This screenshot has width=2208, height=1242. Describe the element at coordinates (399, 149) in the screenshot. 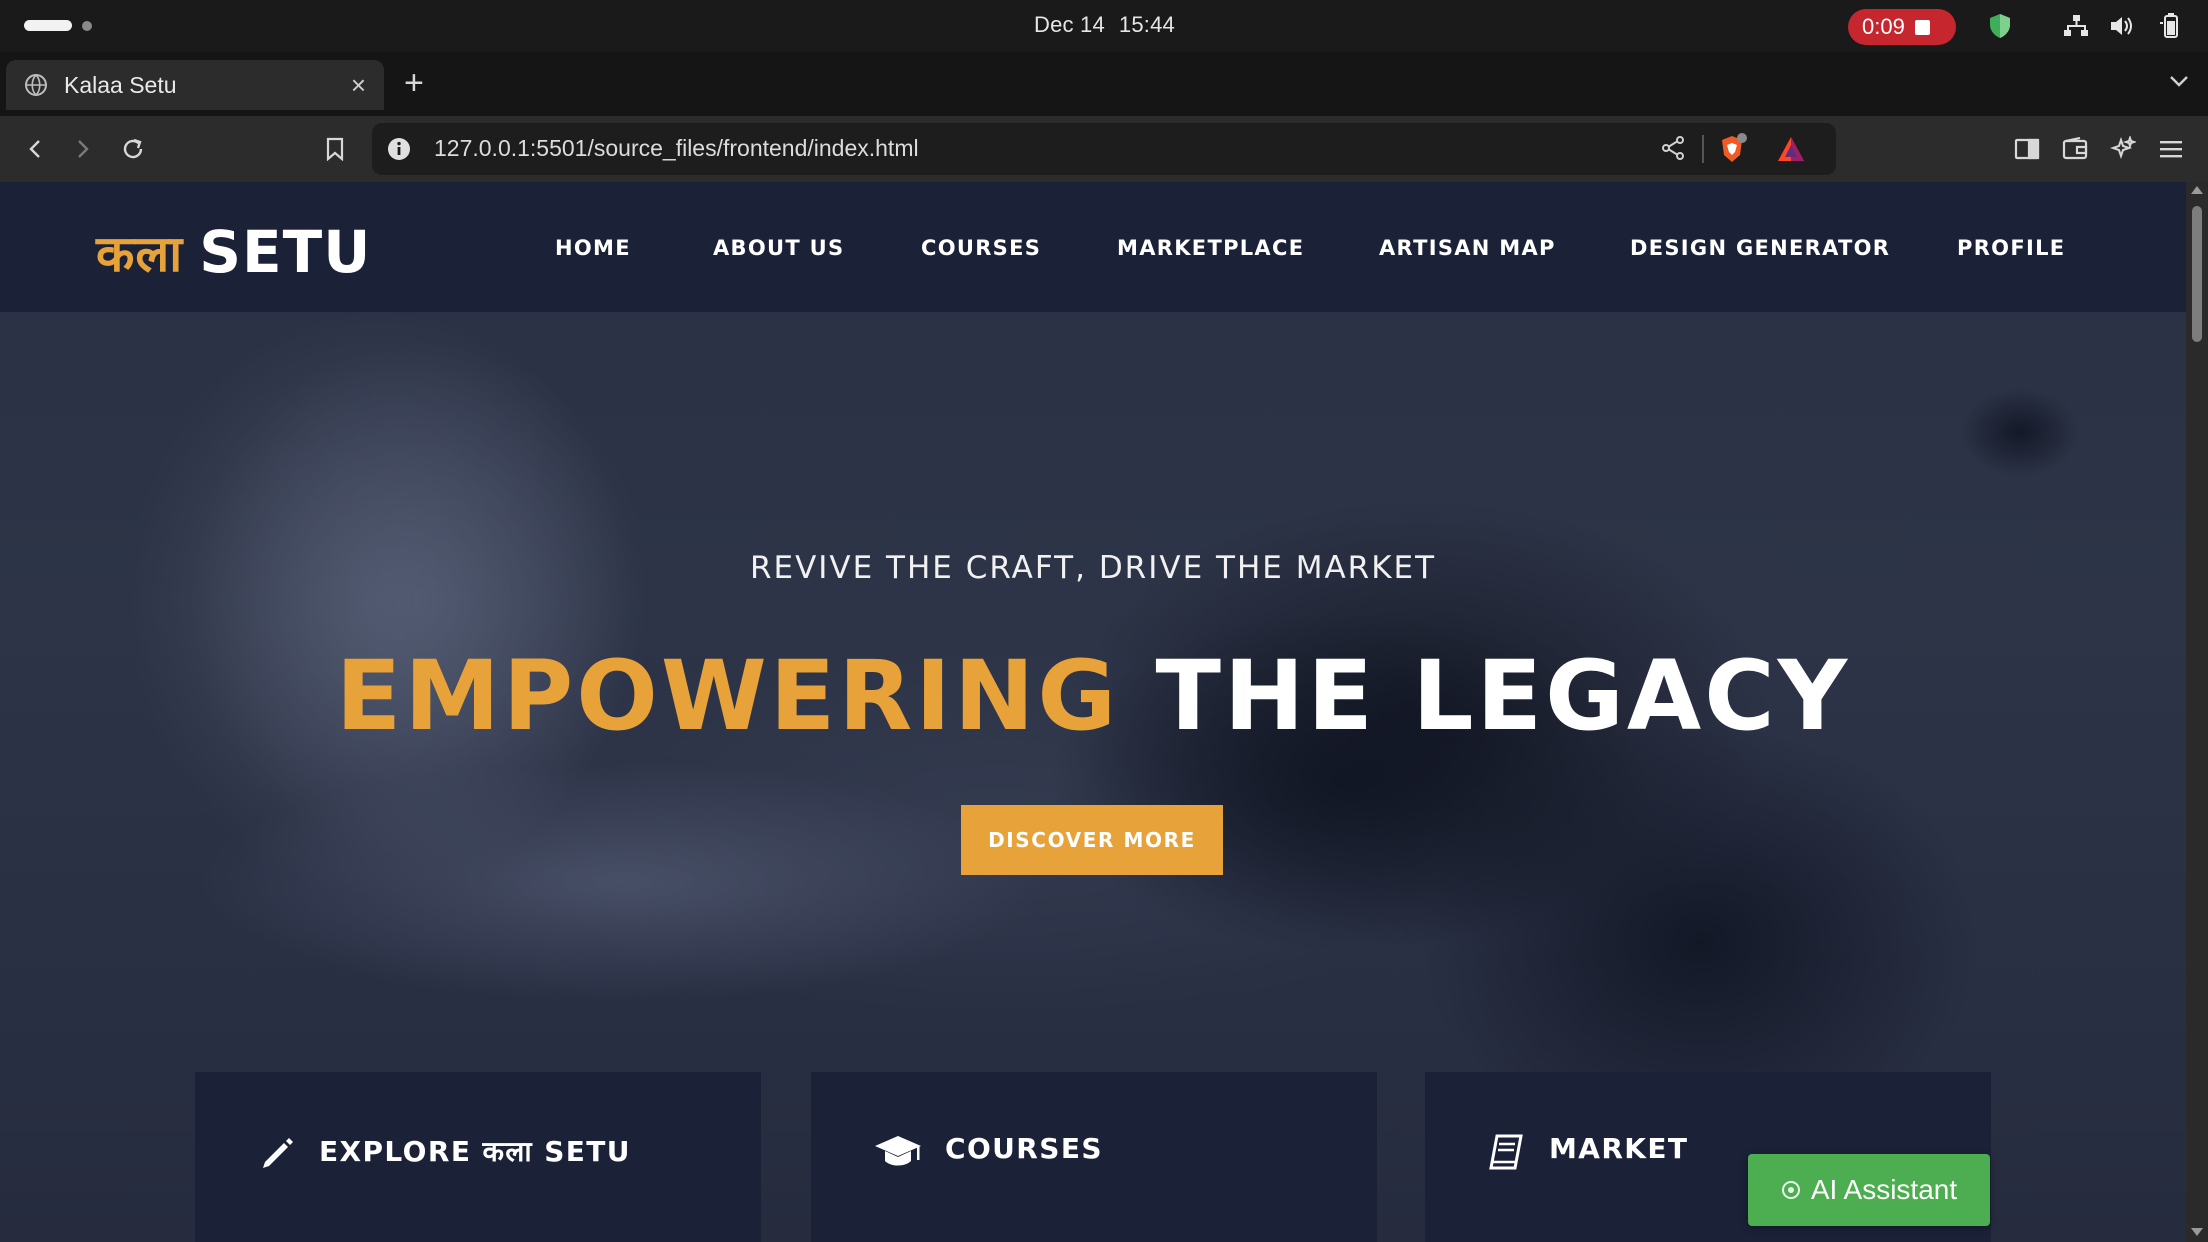

I see `site-info-icon` at that location.